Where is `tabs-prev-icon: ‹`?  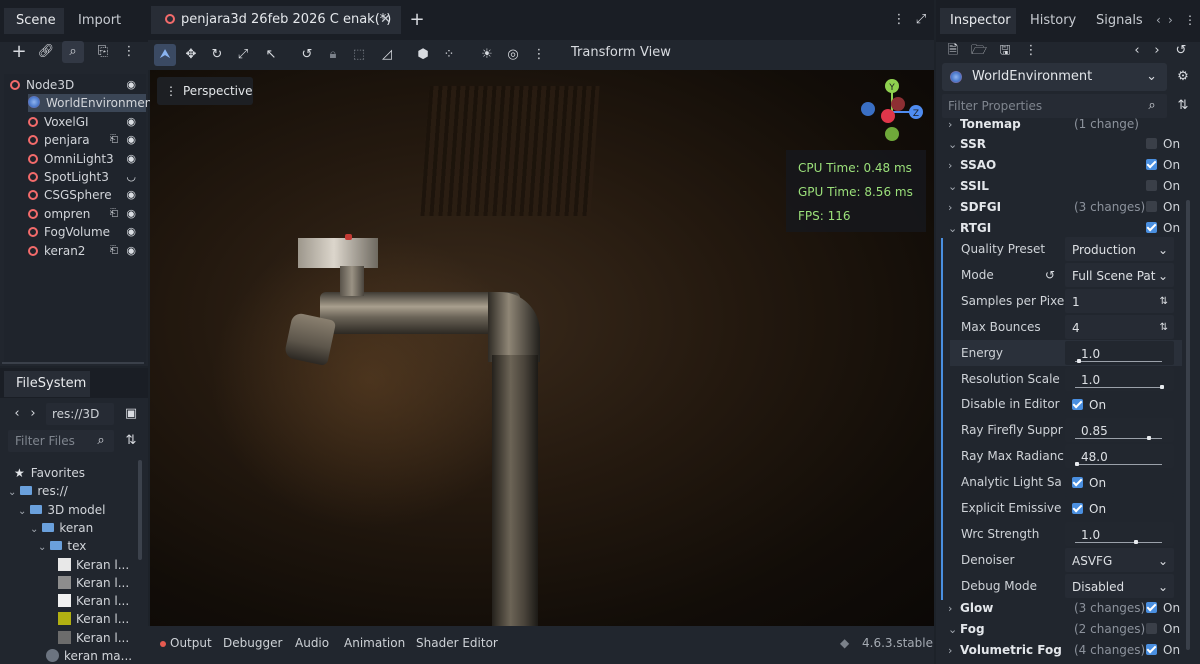 tabs-prev-icon: ‹ is located at coordinates (1158, 20).